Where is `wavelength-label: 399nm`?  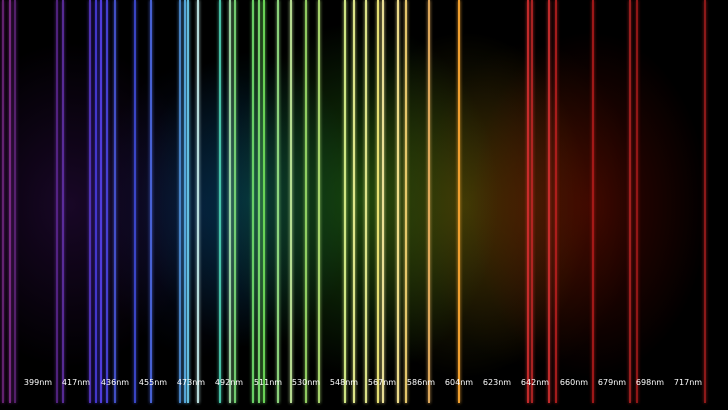
wavelength-label: 399nm is located at coordinates (38, 382).